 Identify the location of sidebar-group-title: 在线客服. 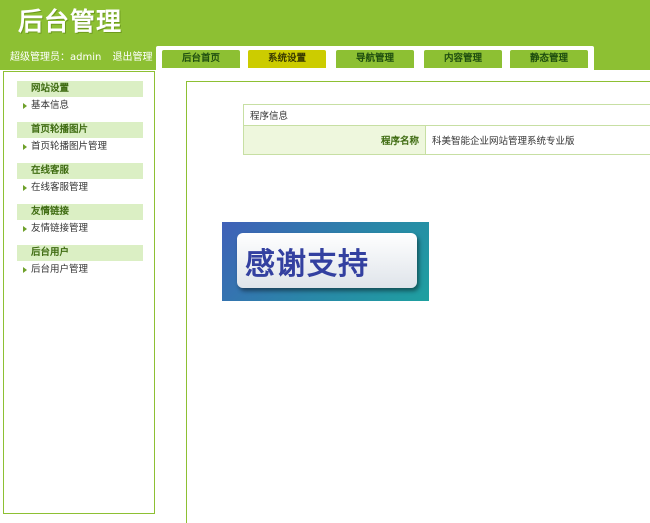
(80, 171).